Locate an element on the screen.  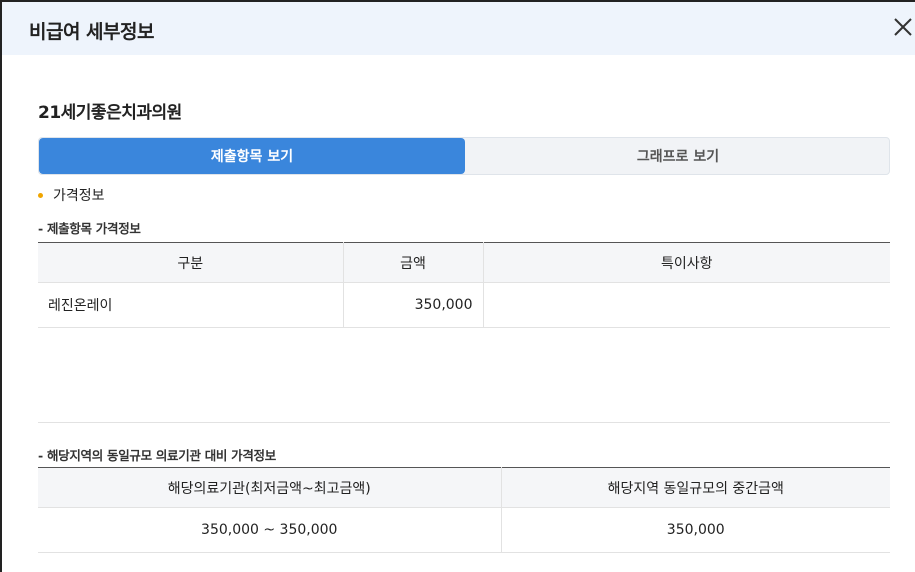
view-tabs: 제출항목 보기 그래프로 보기 is located at coordinates (464, 156).